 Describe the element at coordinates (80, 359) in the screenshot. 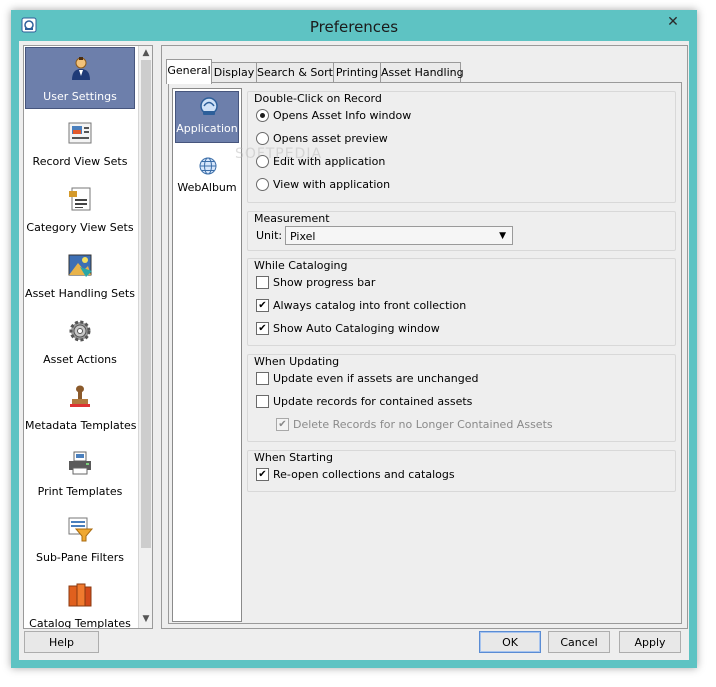

I see `sidebar-item-label: Asset Actions` at that location.